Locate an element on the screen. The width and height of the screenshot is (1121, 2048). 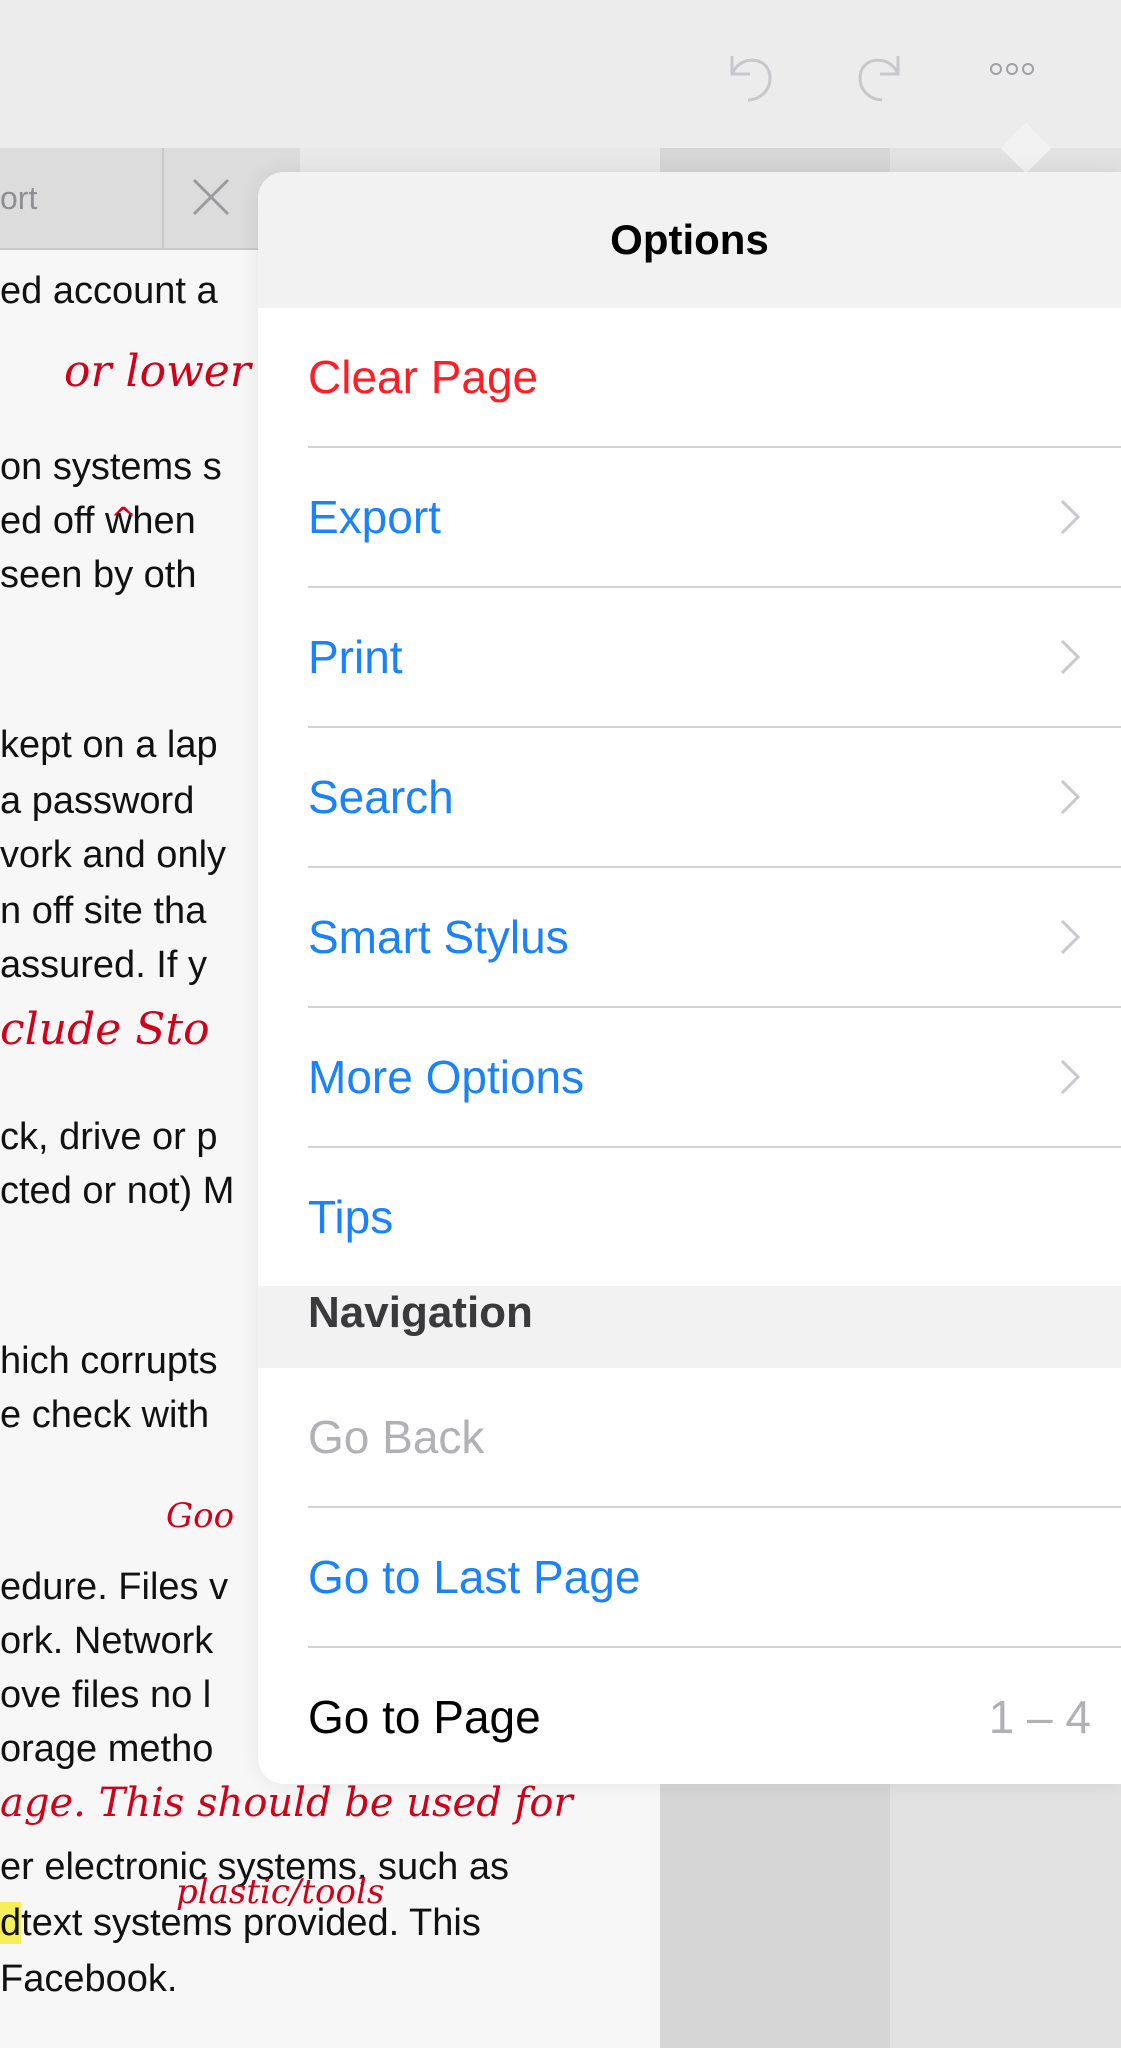
option-export: Export is located at coordinates (714, 518).